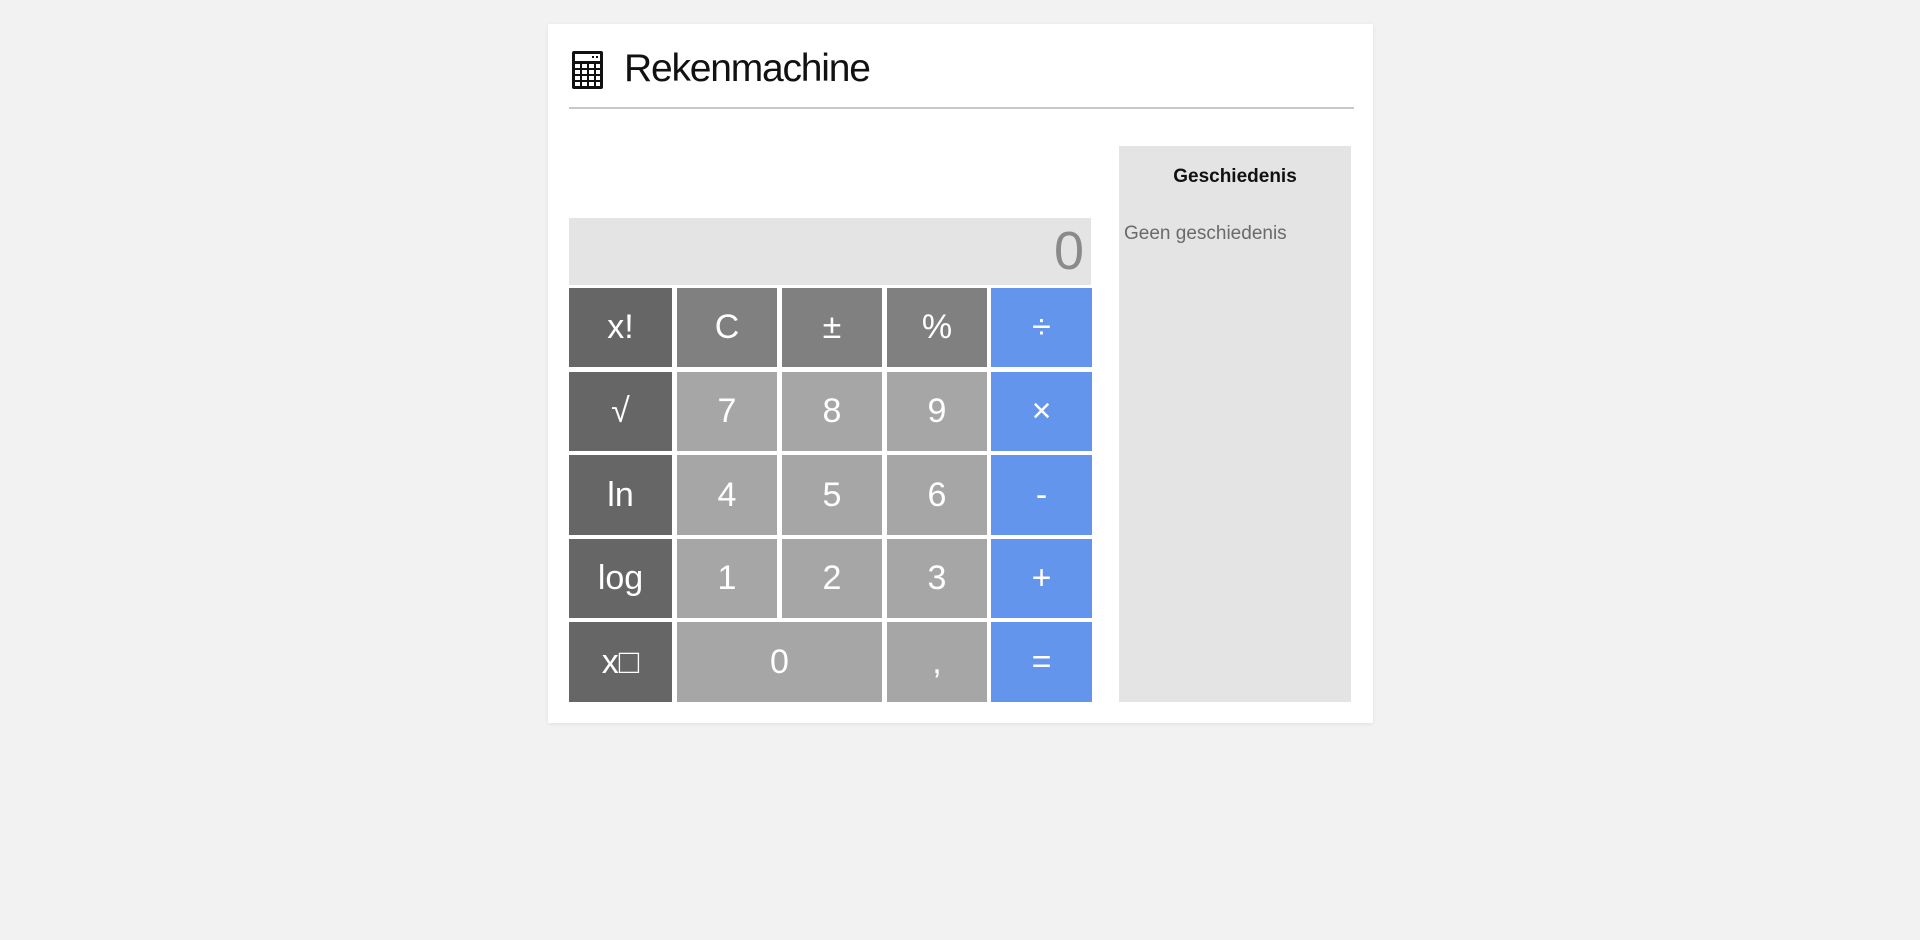  What do you see at coordinates (937, 495) in the screenshot?
I see `digit-6-button: 6` at bounding box center [937, 495].